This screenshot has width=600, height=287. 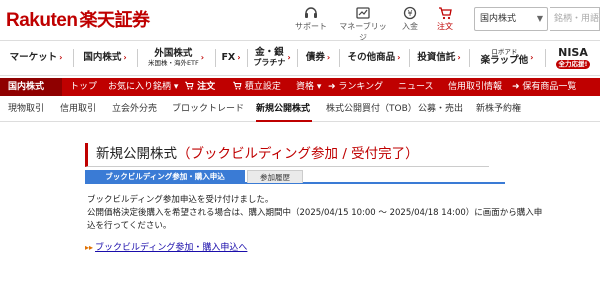 I want to click on active-underline, so click(x=284, y=121).